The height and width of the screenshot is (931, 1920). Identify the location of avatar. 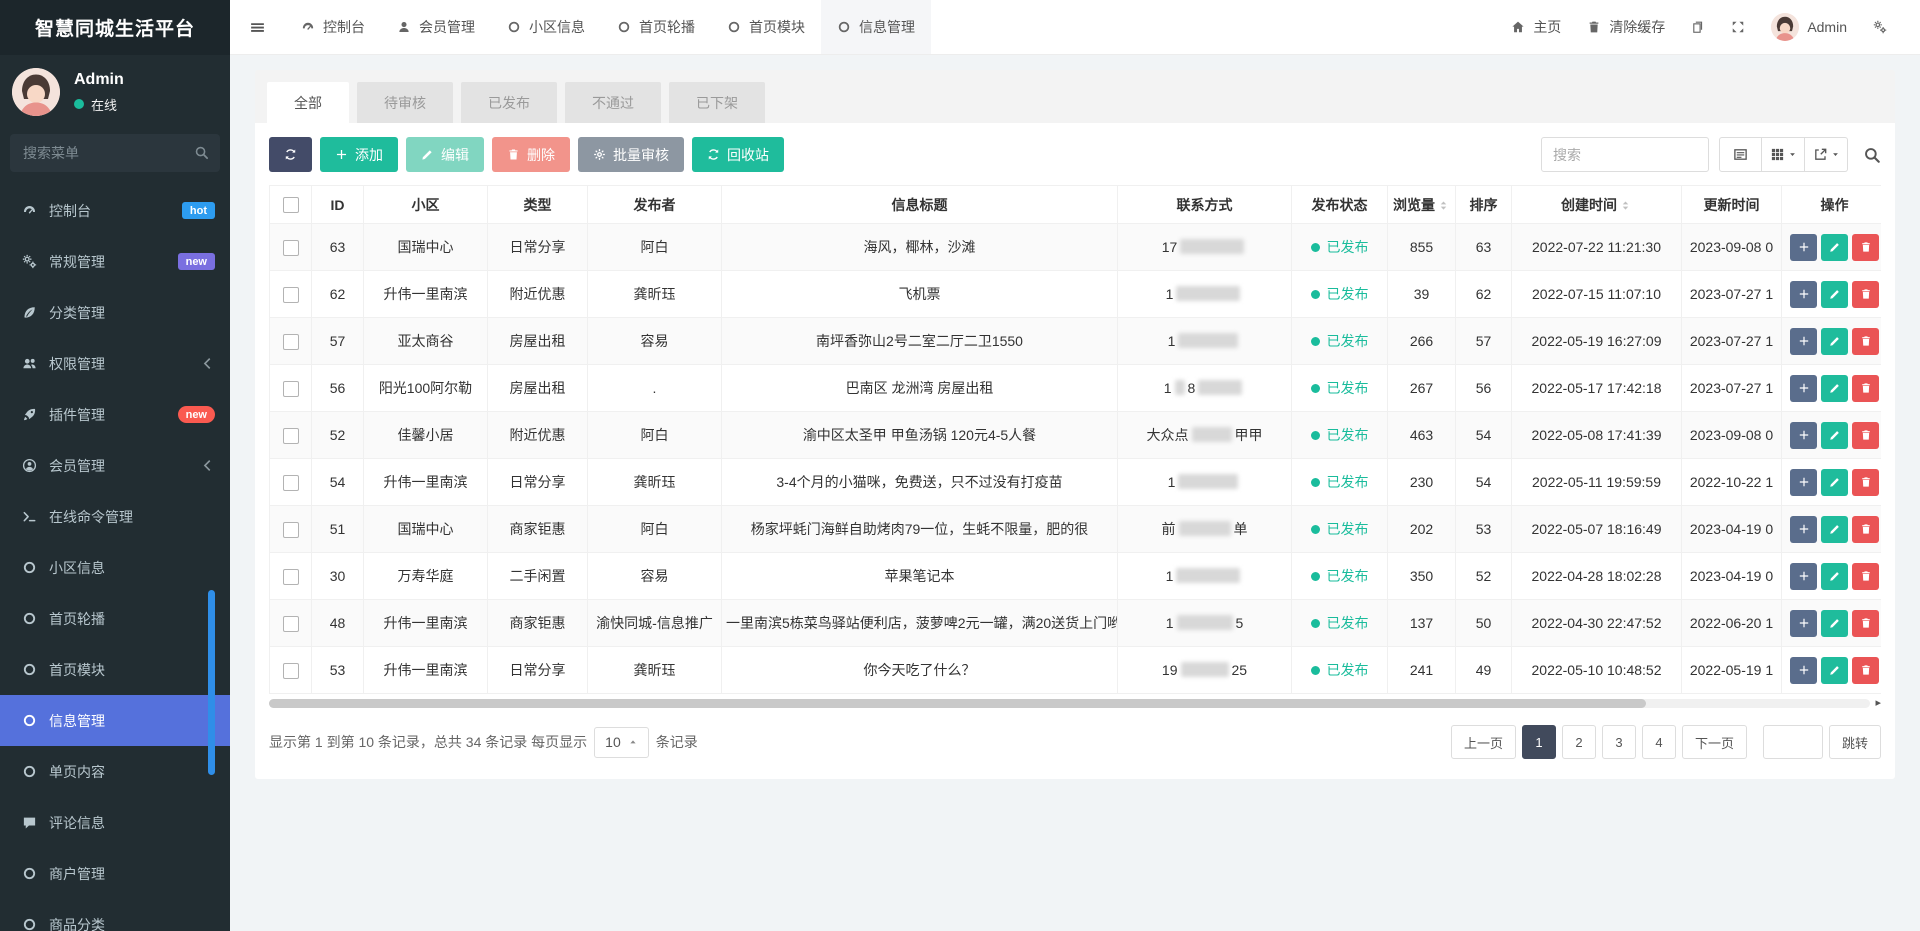
(36, 92).